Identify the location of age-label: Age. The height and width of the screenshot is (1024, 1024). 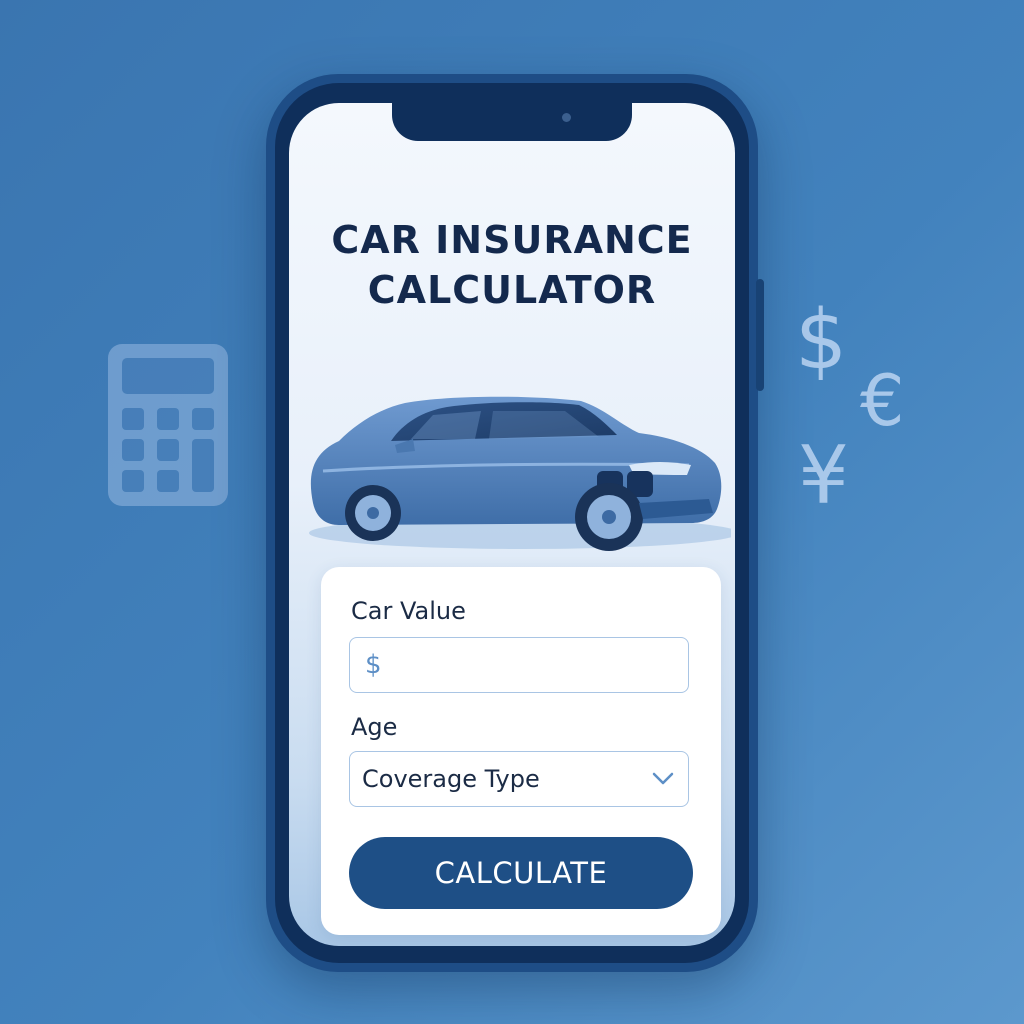
(374, 727).